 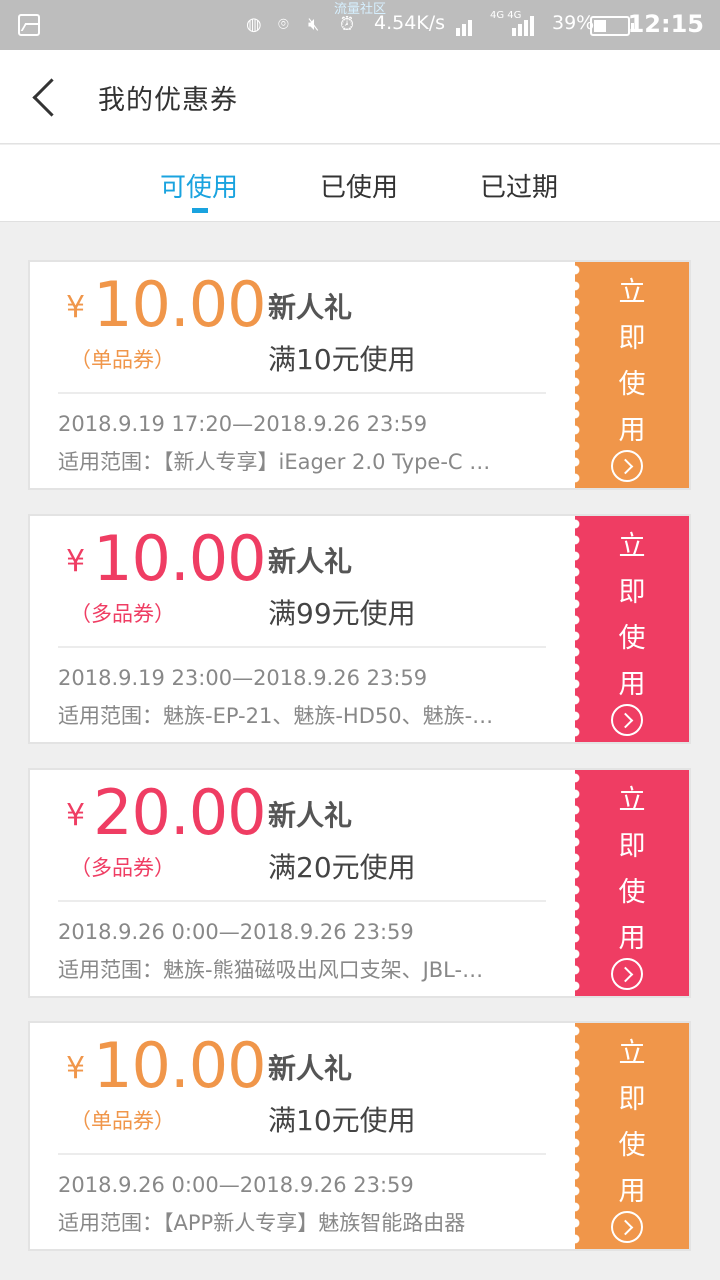 I want to click on battery-icon, so click(x=612, y=26).